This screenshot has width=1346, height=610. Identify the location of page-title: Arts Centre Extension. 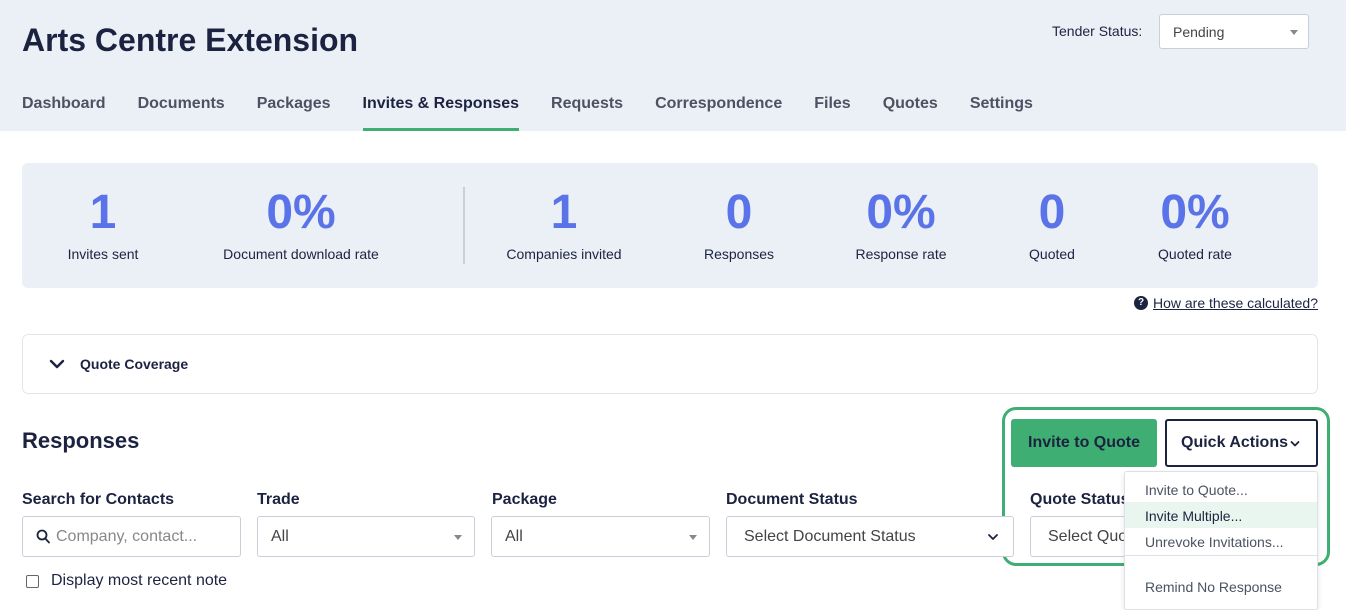
(190, 40).